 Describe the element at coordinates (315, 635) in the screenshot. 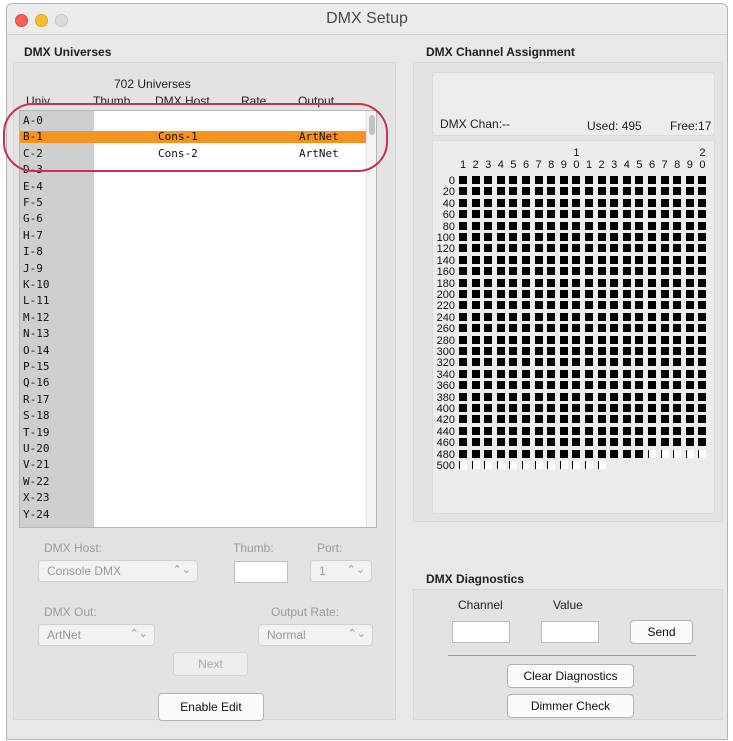

I see `output-rate-select: Normal ⌃⌄` at that location.